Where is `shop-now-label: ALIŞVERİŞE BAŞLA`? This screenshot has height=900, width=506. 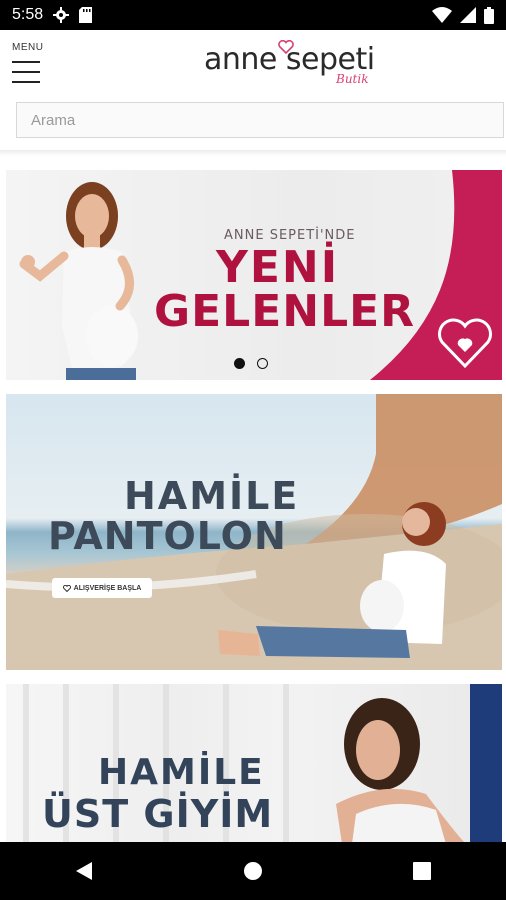
shop-now-label: ALIŞVERİŞE BAŞLA is located at coordinates (107, 588).